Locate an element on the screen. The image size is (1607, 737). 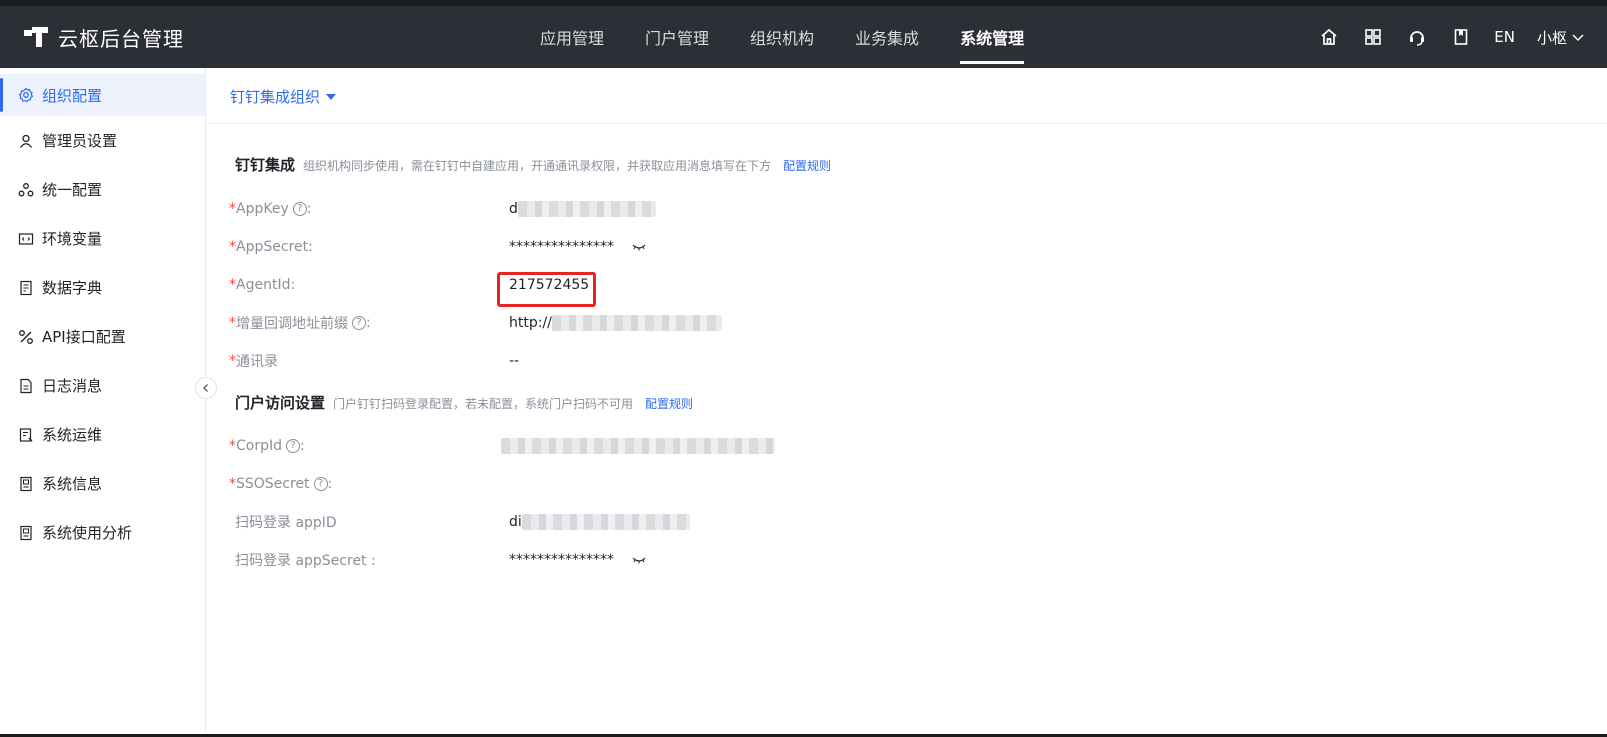
corpid-value is located at coordinates (638, 446).